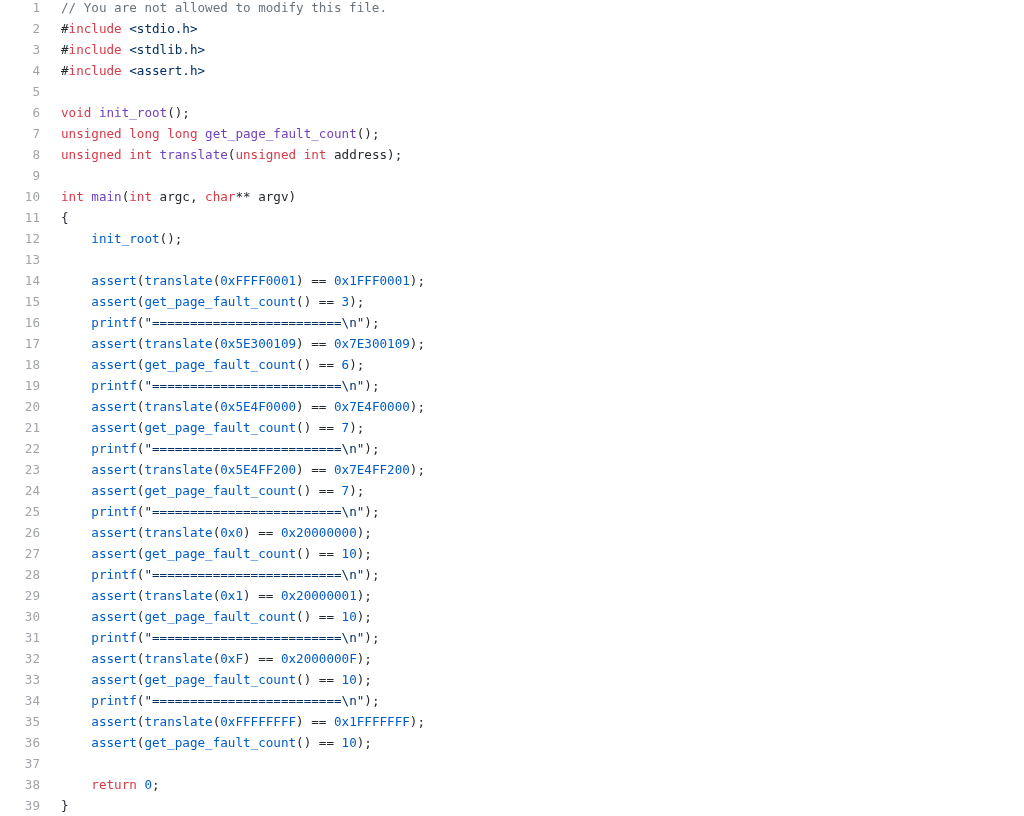 The height and width of the screenshot is (816, 1024). Describe the element at coordinates (31, 344) in the screenshot. I see `line-number: 17` at that location.